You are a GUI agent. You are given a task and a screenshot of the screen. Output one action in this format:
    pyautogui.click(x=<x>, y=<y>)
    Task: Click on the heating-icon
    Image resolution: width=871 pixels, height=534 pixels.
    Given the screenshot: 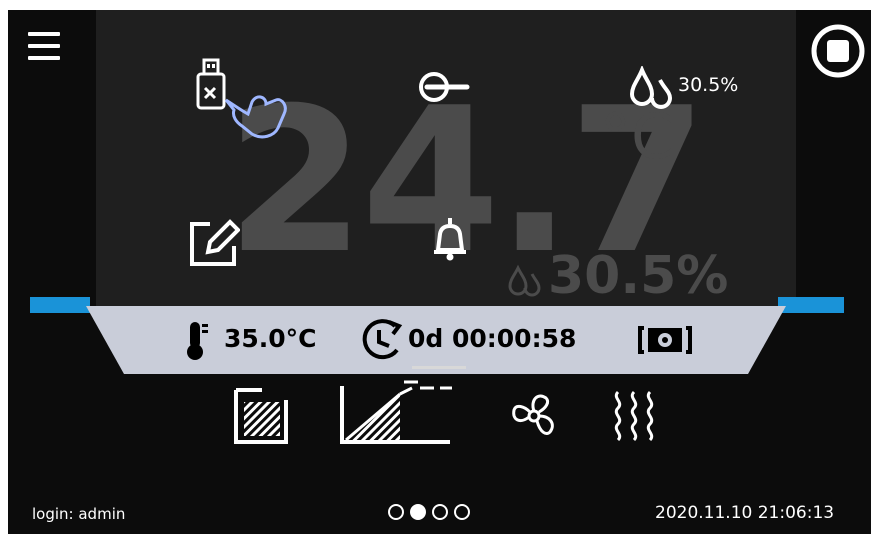 What is the action you would take?
    pyautogui.click(x=634, y=416)
    